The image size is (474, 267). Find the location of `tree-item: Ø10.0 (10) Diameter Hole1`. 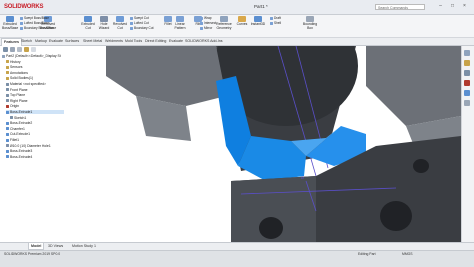

tree-item: Ø10.0 (10) Diameter Hole1 is located at coordinates (35, 146).